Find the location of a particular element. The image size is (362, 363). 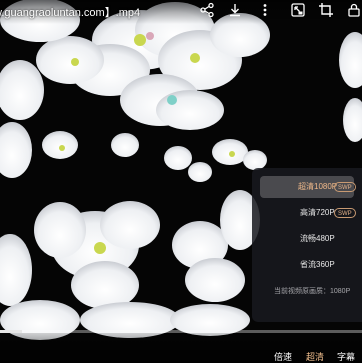

video-title: w.guangraoluntan.com】.mp4 is located at coordinates (70, 13).